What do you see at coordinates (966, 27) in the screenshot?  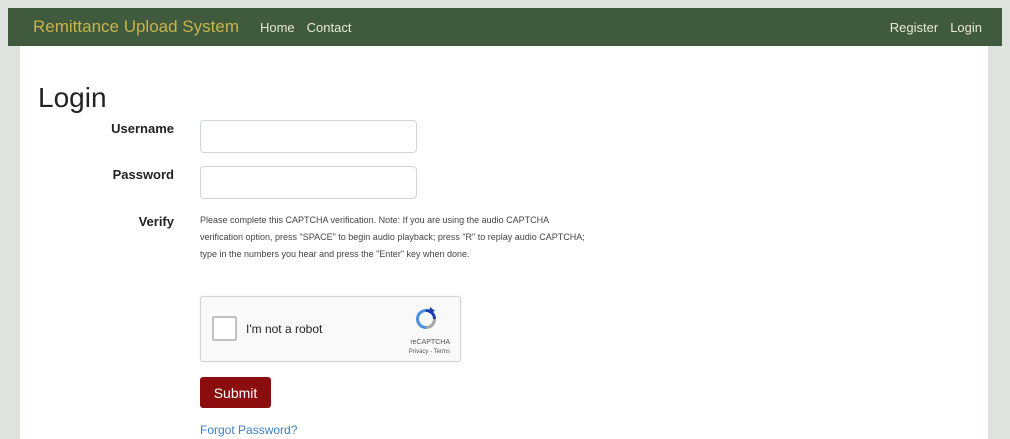 I see `nav-login-link: Login` at bounding box center [966, 27].